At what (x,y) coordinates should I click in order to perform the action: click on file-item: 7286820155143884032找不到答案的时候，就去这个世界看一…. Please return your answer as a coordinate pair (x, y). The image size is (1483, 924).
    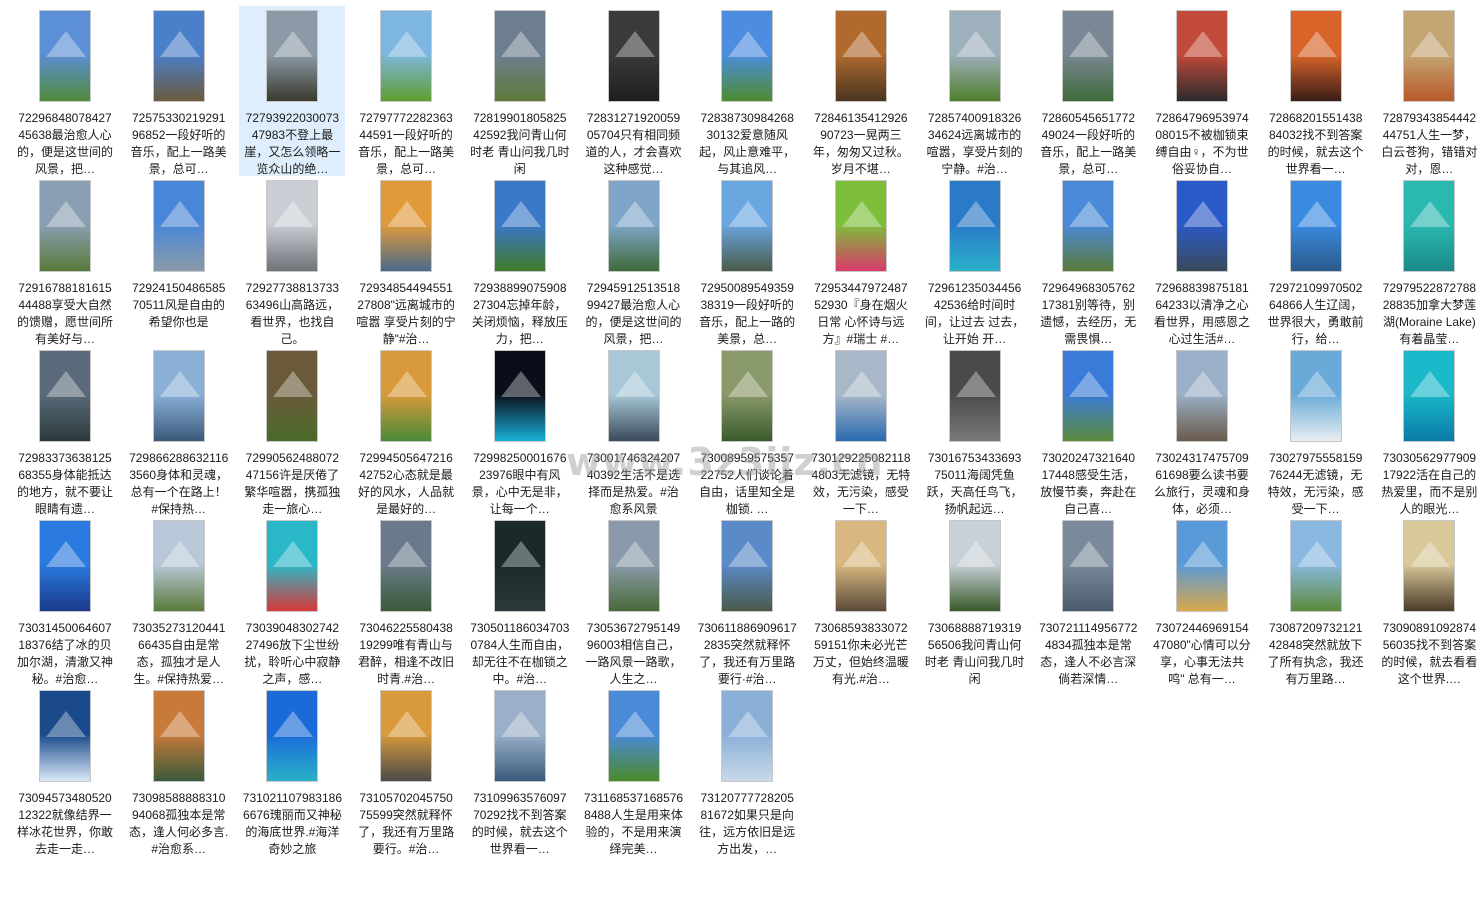
    Looking at the image, I should click on (1316, 91).